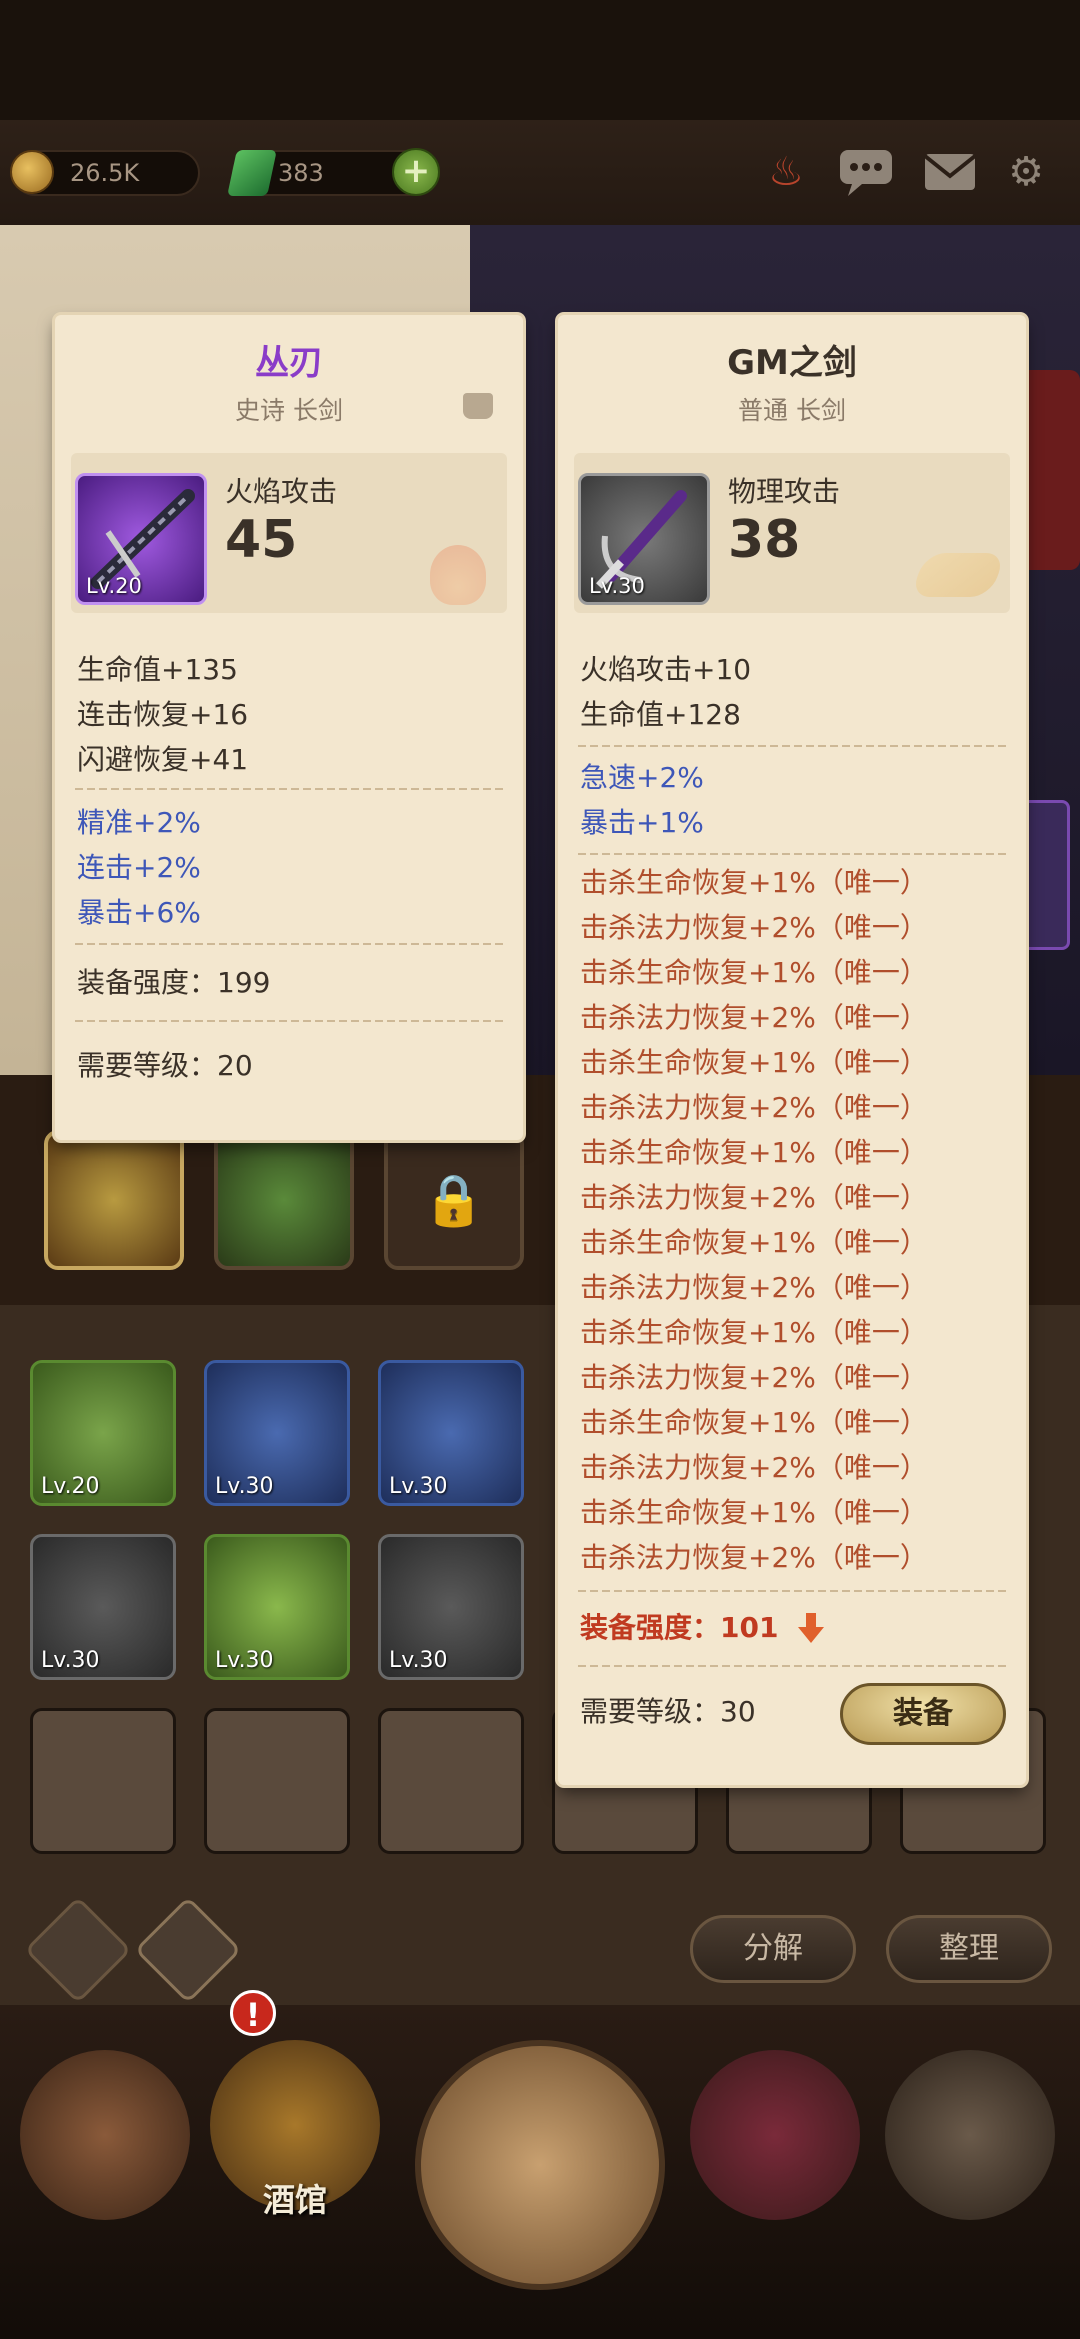 This screenshot has height=2339, width=1080. Describe the element at coordinates (458, 575) in the screenshot. I see `fire-element-icon` at that location.